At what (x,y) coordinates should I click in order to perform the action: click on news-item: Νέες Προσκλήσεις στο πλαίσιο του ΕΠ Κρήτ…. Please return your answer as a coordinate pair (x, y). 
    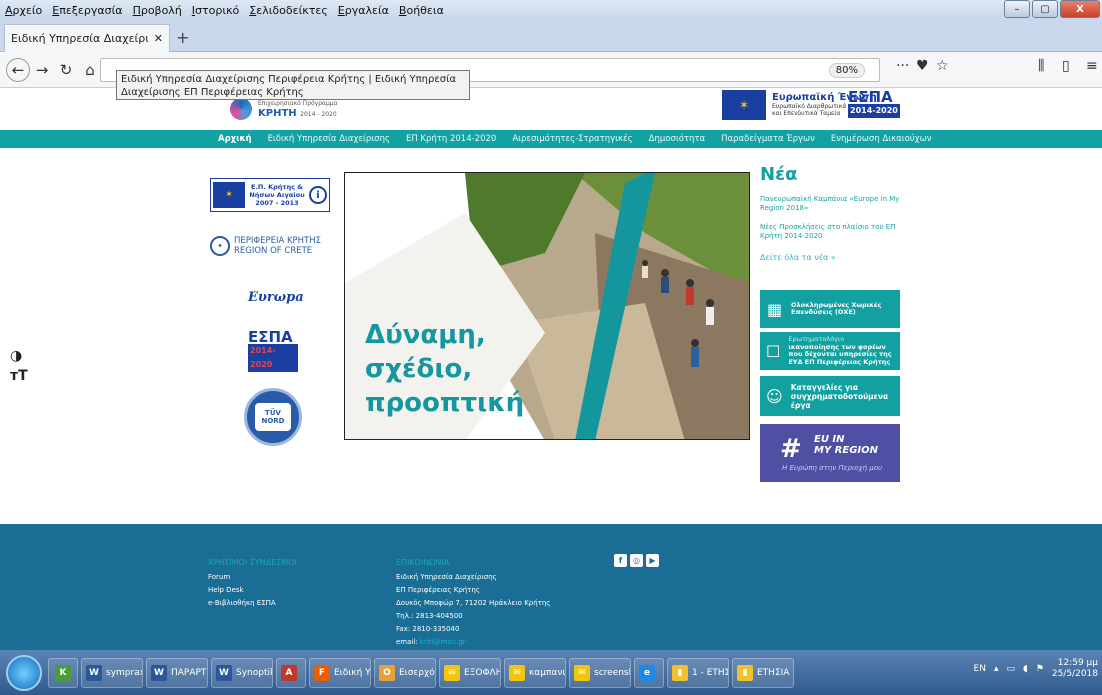
    Looking at the image, I should click on (830, 232).